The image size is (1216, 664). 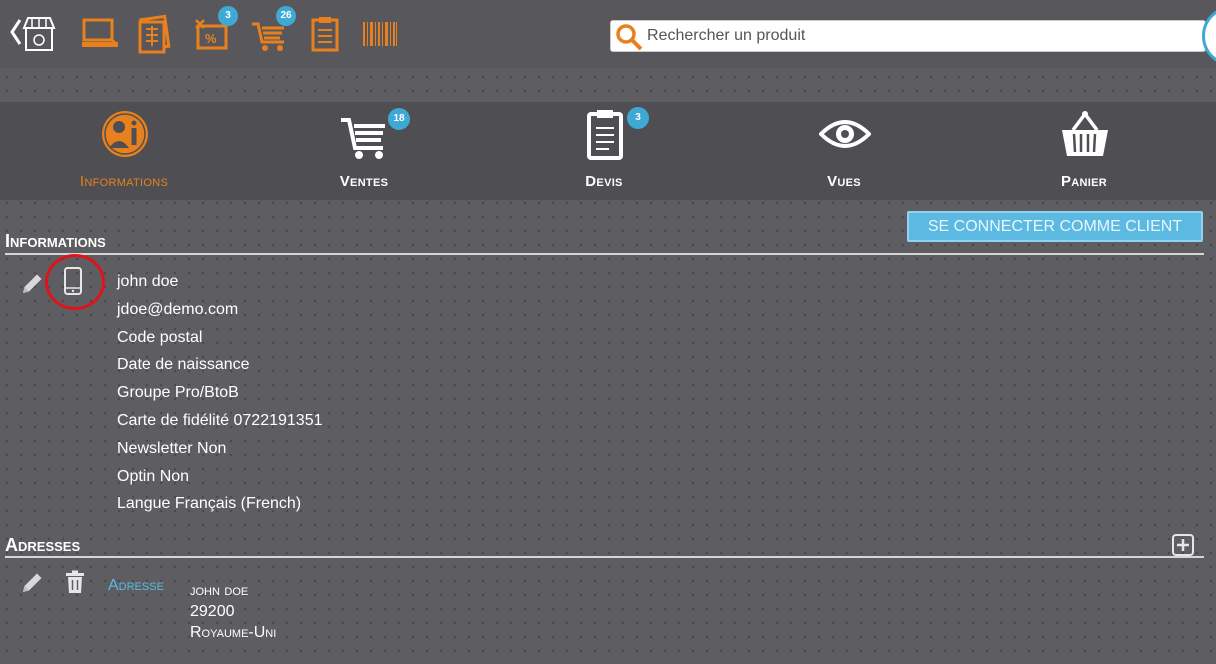 What do you see at coordinates (608, 34) in the screenshot?
I see `top-toolbar: % 3 26` at bounding box center [608, 34].